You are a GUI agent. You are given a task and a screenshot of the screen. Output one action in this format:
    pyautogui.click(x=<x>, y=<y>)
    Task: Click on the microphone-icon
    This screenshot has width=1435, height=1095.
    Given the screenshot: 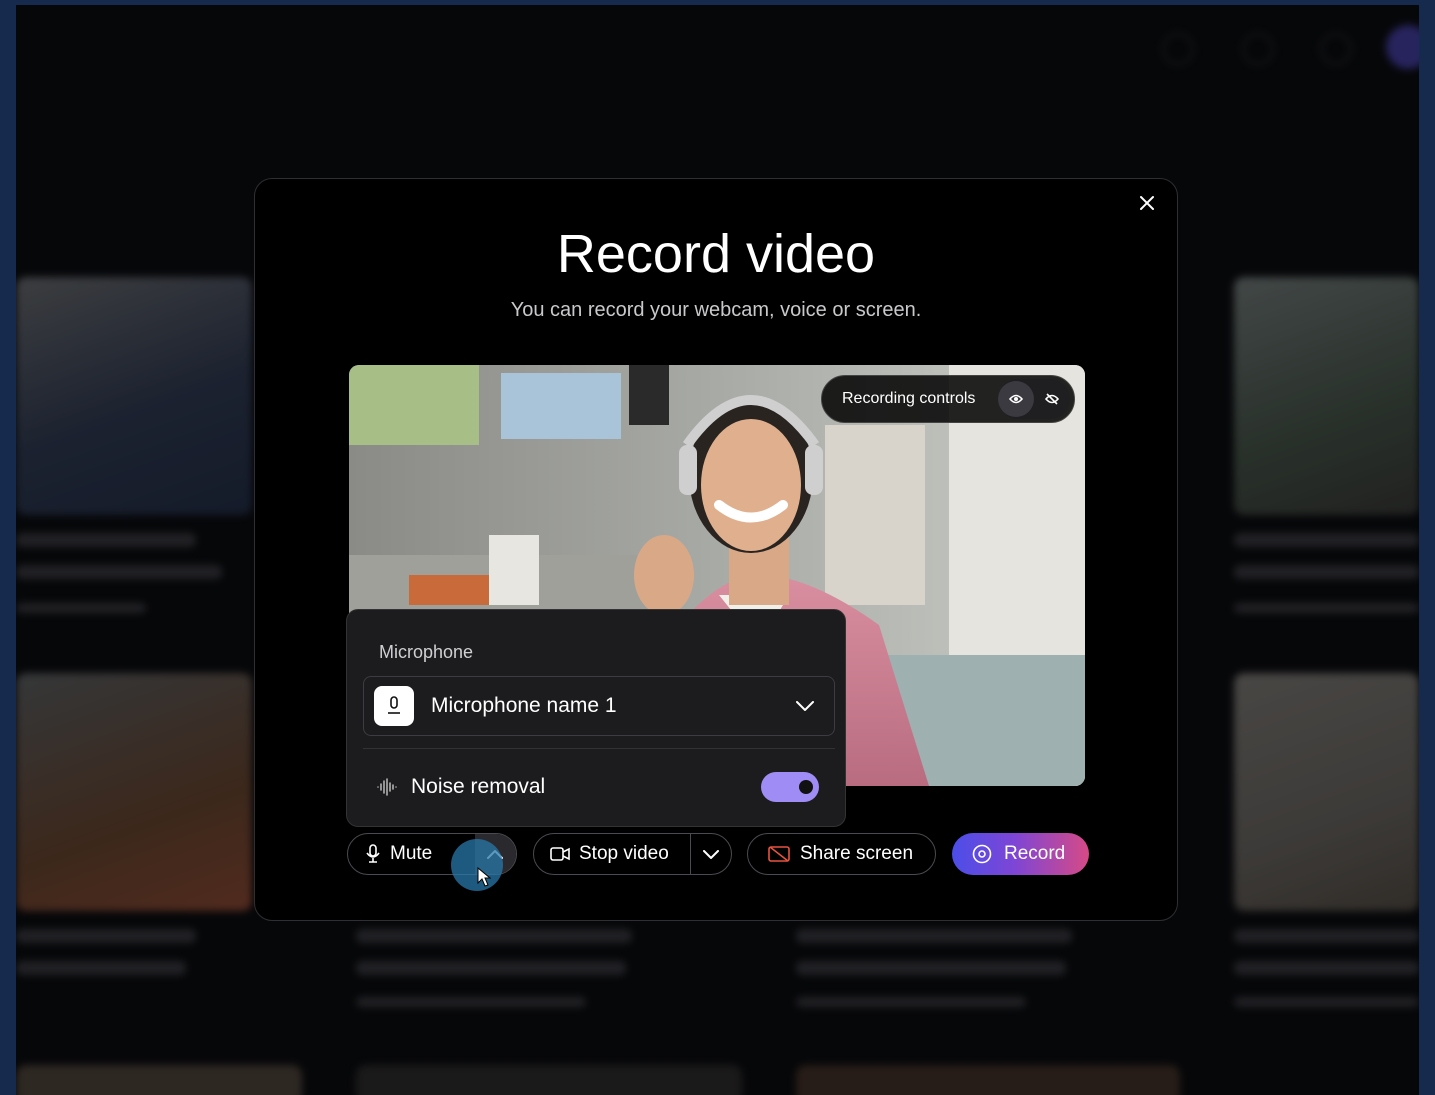 What is the action you would take?
    pyautogui.click(x=373, y=853)
    